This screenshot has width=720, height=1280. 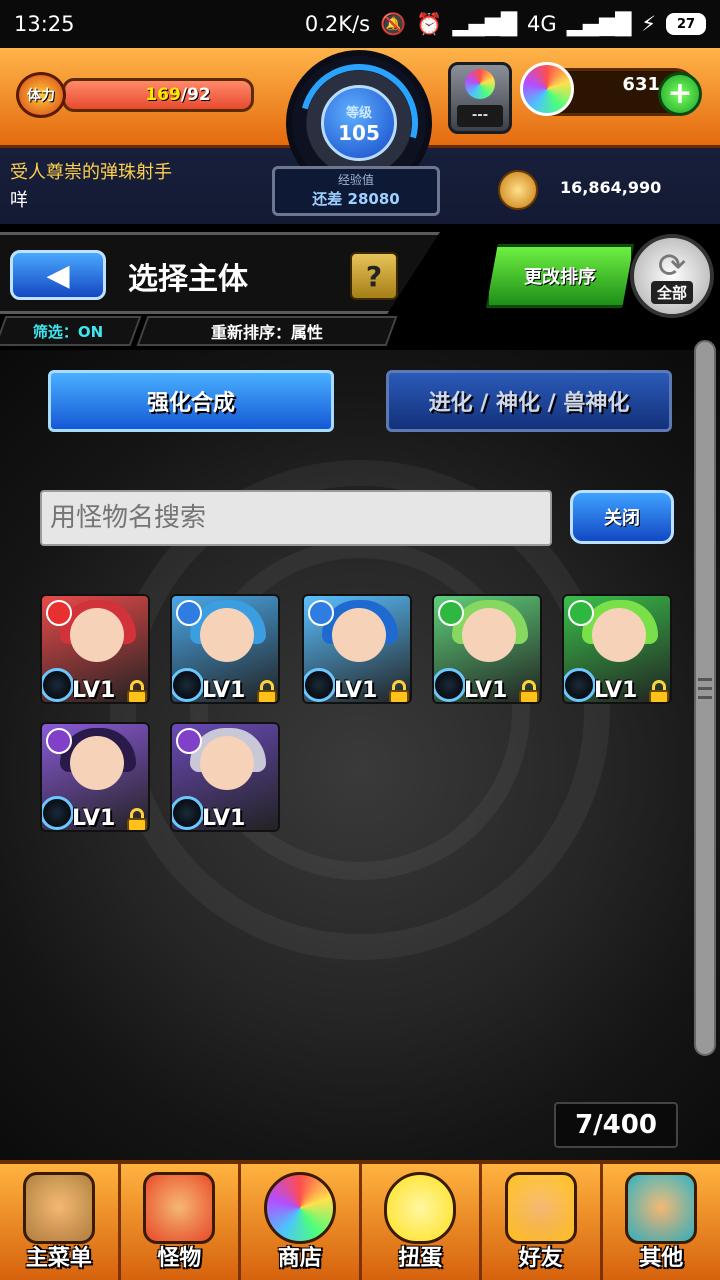 I want to click on level-badge: 等级 105, so click(x=359, y=123).